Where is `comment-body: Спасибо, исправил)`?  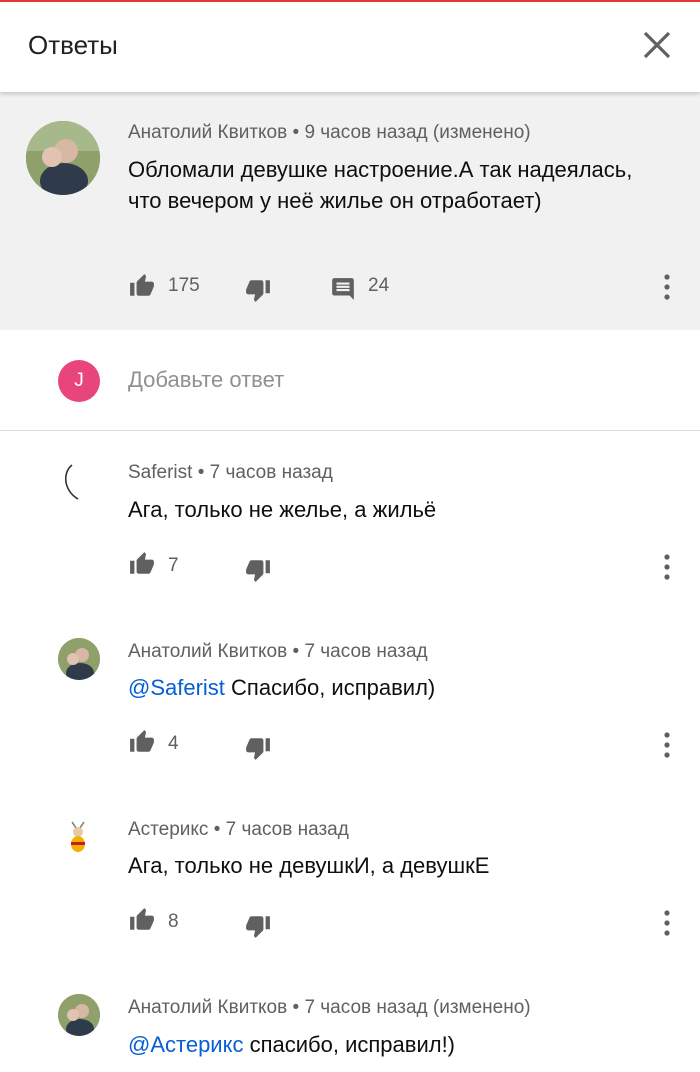
comment-body: Спасибо, исправил) is located at coordinates (330, 687).